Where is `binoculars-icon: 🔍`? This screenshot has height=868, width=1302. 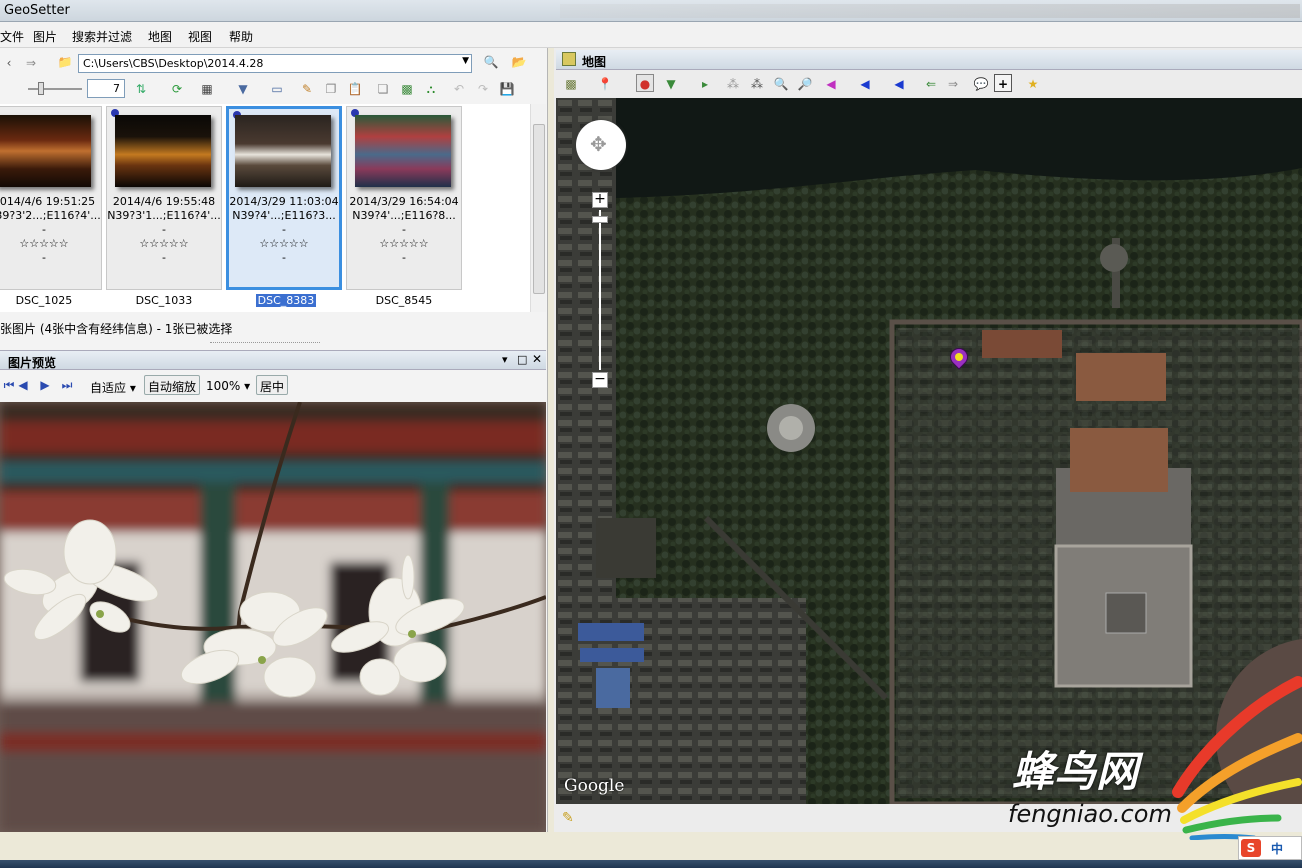 binoculars-icon: 🔍 is located at coordinates (491, 62).